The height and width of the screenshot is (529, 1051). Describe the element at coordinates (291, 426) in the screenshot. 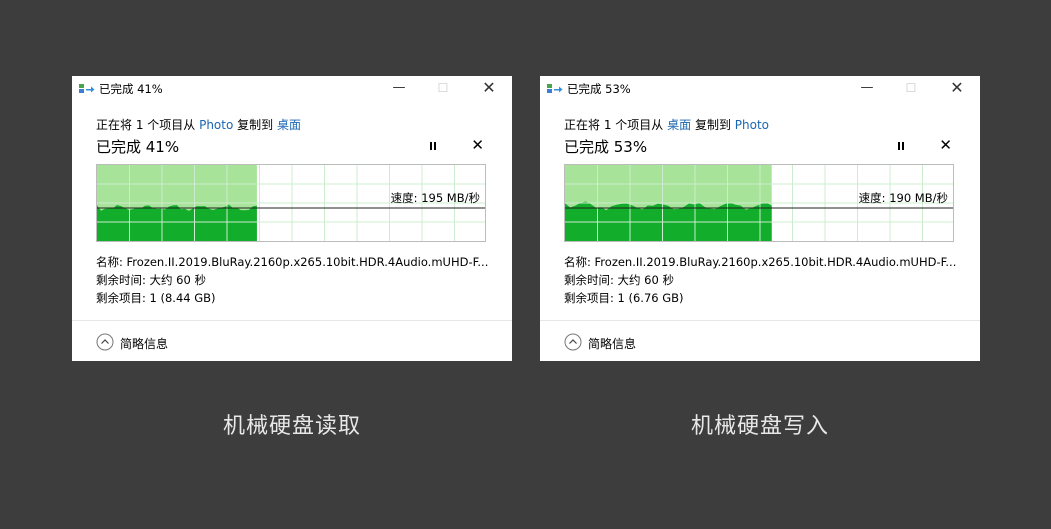

I see `caption-read: 机械硬盘读取` at that location.